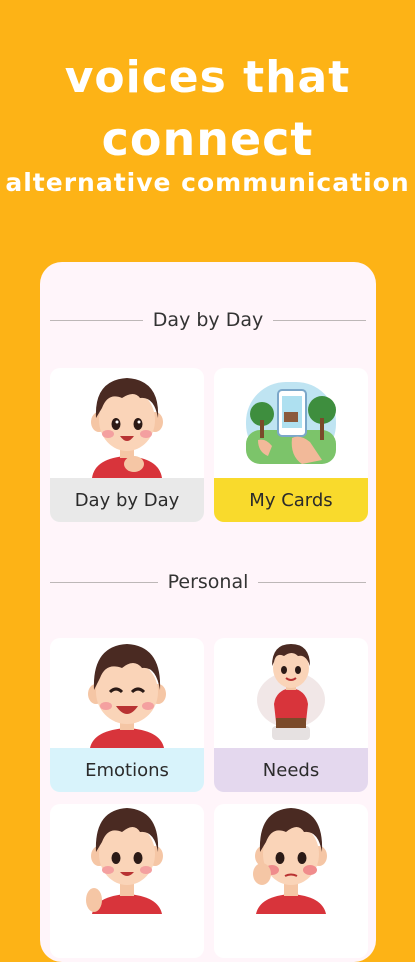 The image size is (415, 962). I want to click on card-emotions: Emotions, so click(127, 715).